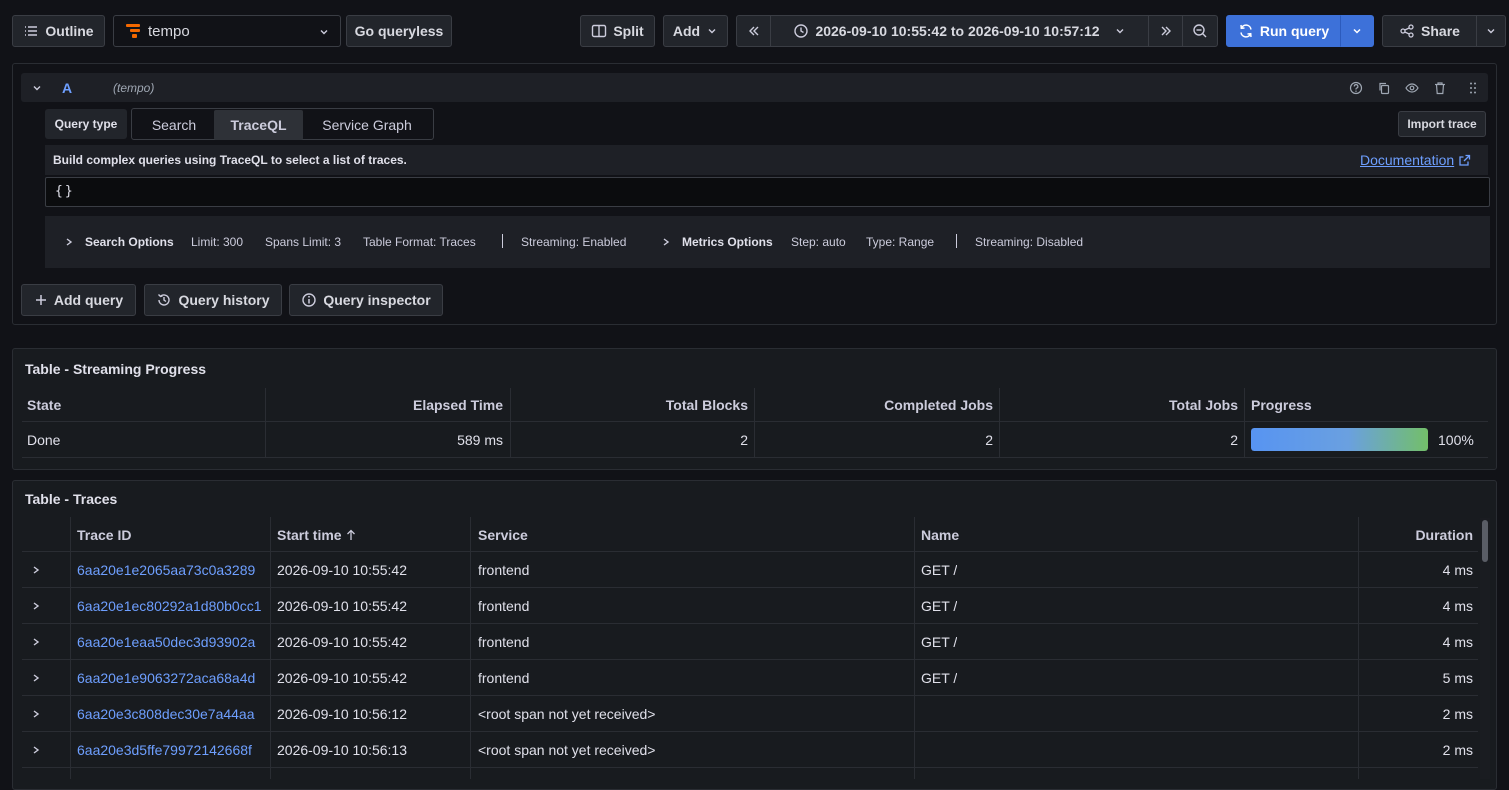 The height and width of the screenshot is (790, 1509). Describe the element at coordinates (173, 714) in the screenshot. I see `trace-id-link: 6aa20e3c808dec30e7a44aa` at that location.